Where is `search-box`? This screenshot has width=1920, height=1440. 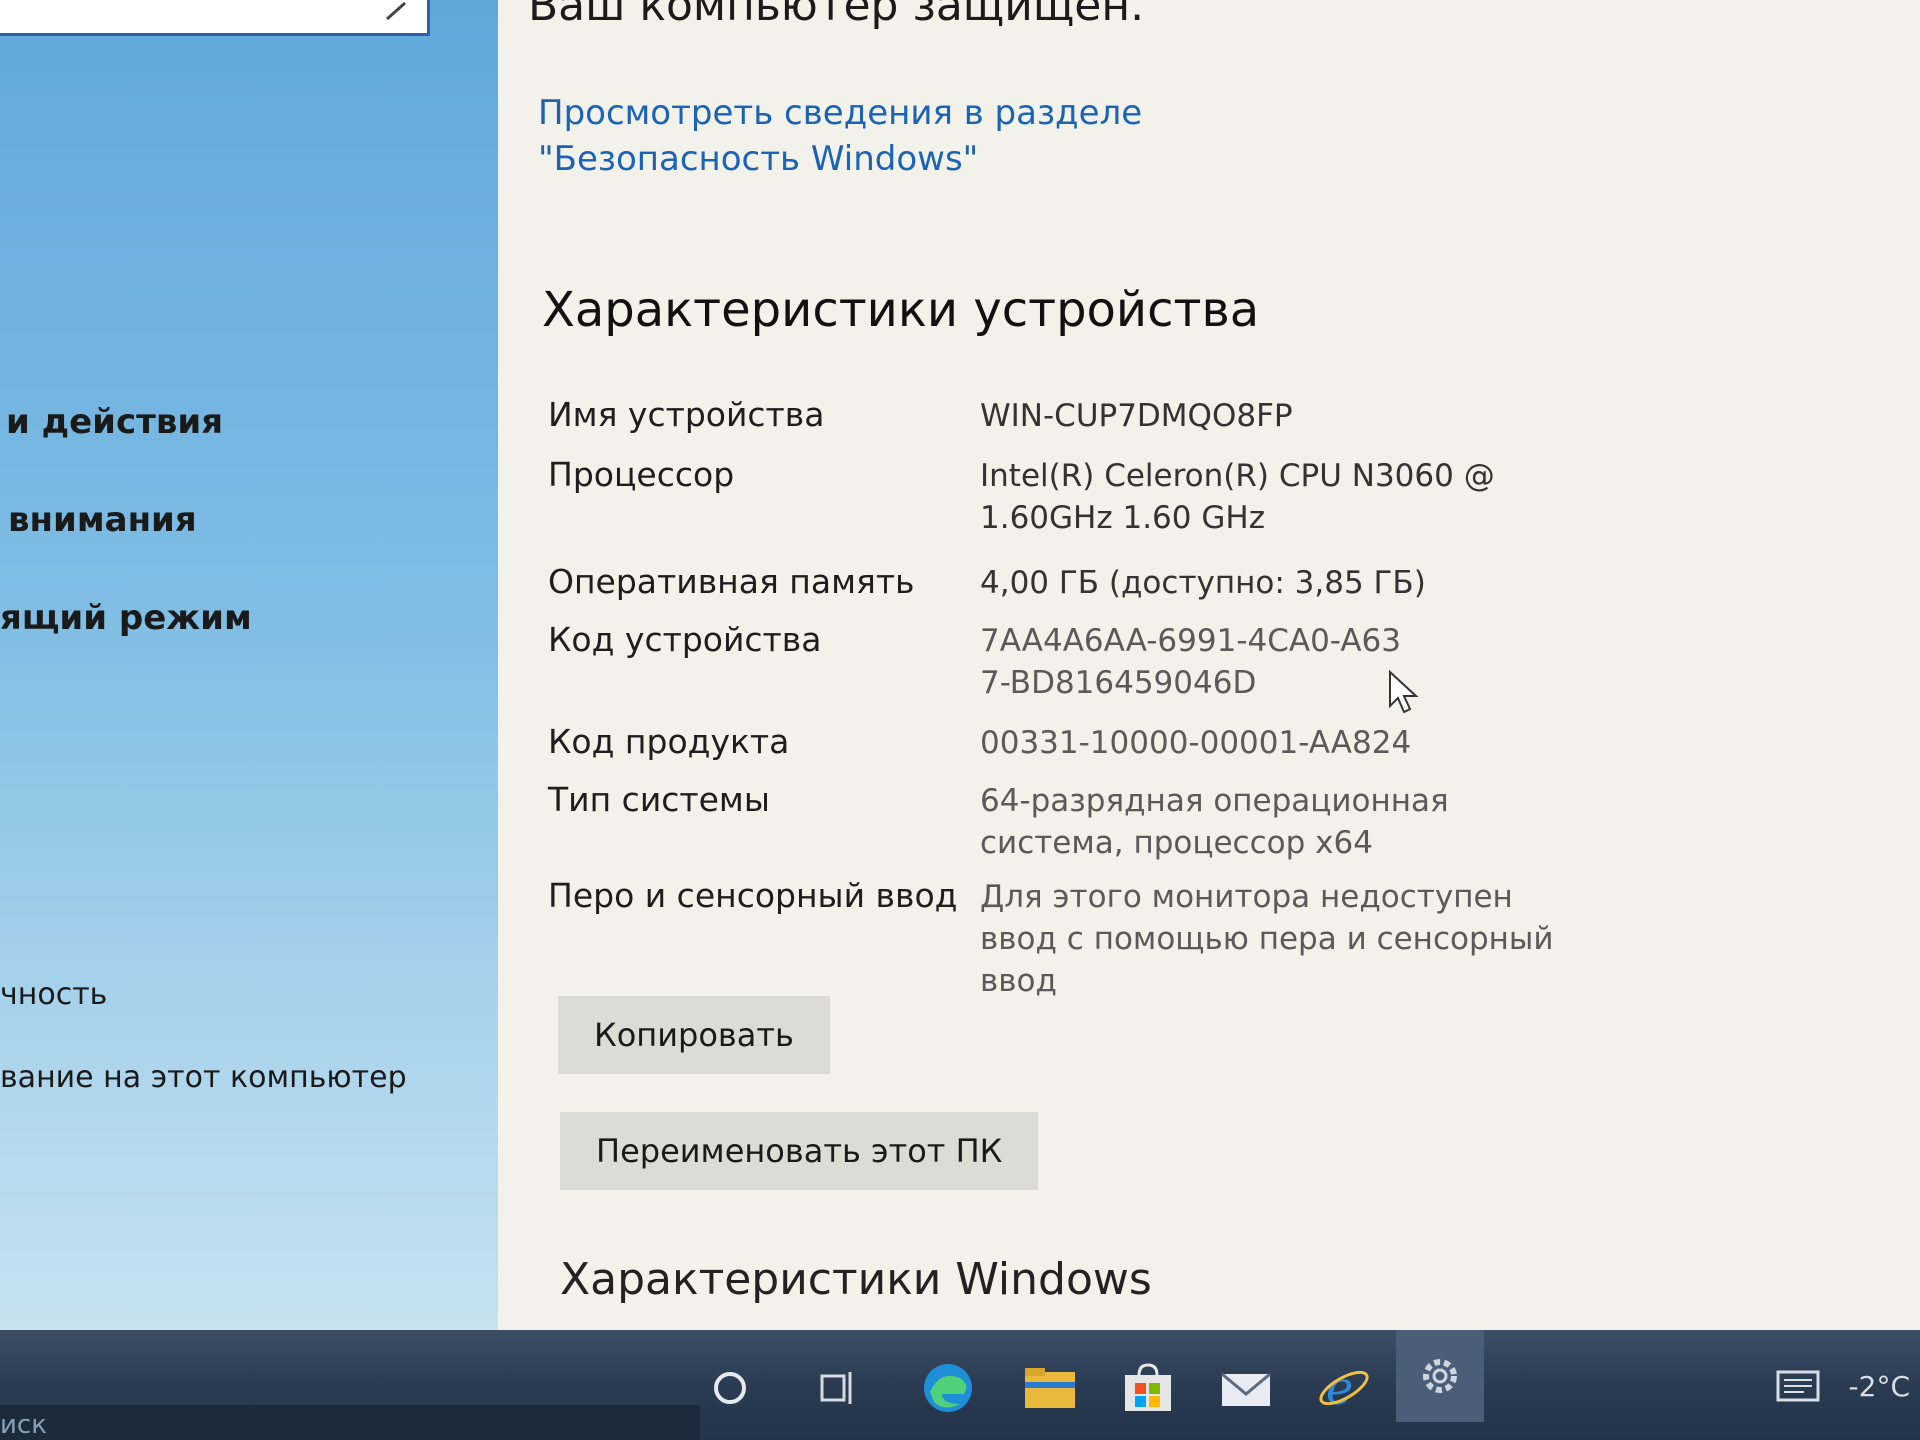
search-box is located at coordinates (215, 18).